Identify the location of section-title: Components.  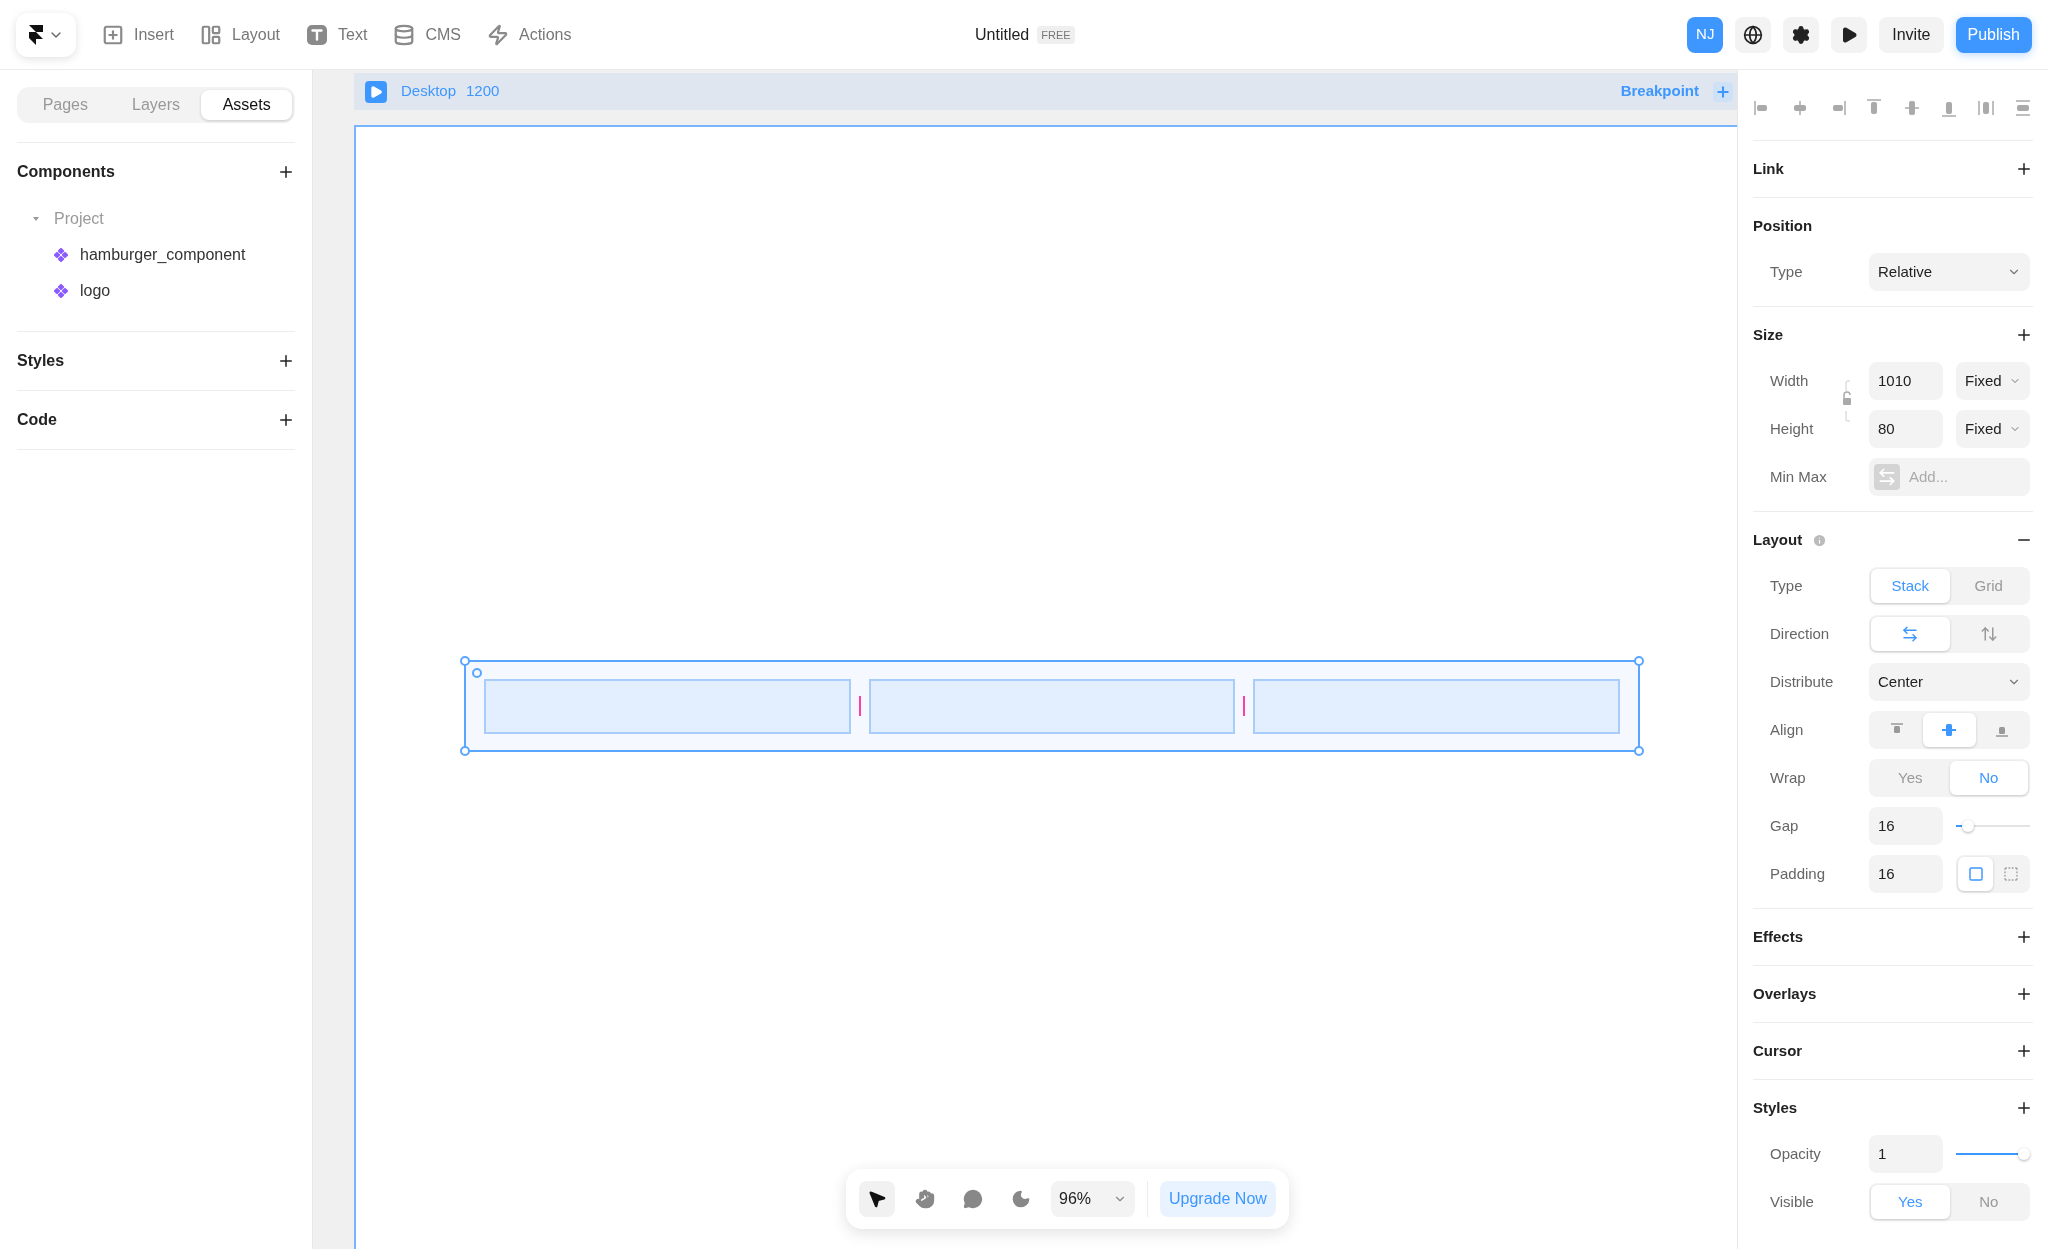
(66, 172).